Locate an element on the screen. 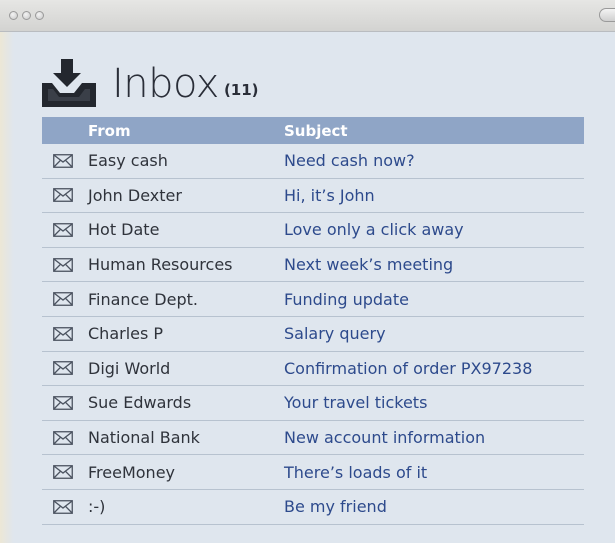 This screenshot has width=615, height=543. table-header: From Subject is located at coordinates (313, 130).